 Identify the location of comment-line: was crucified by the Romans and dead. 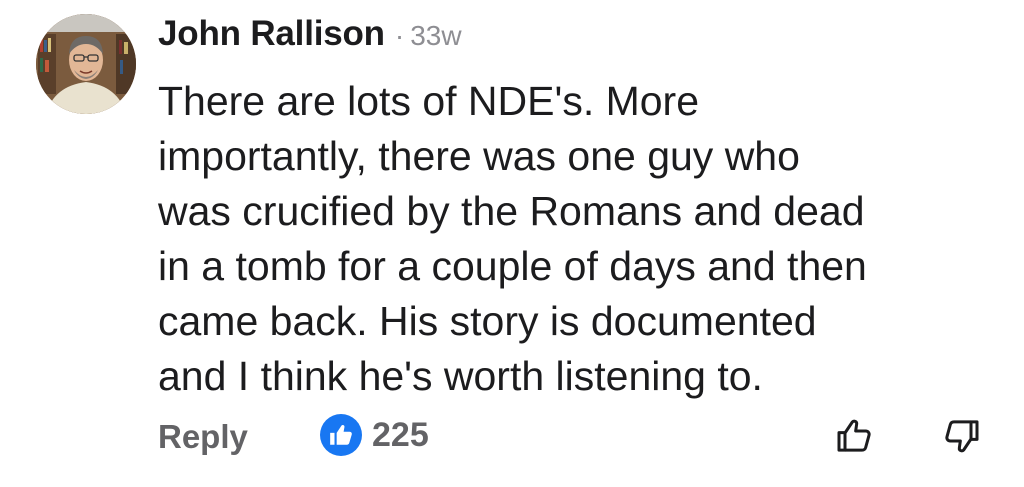
(511, 211).